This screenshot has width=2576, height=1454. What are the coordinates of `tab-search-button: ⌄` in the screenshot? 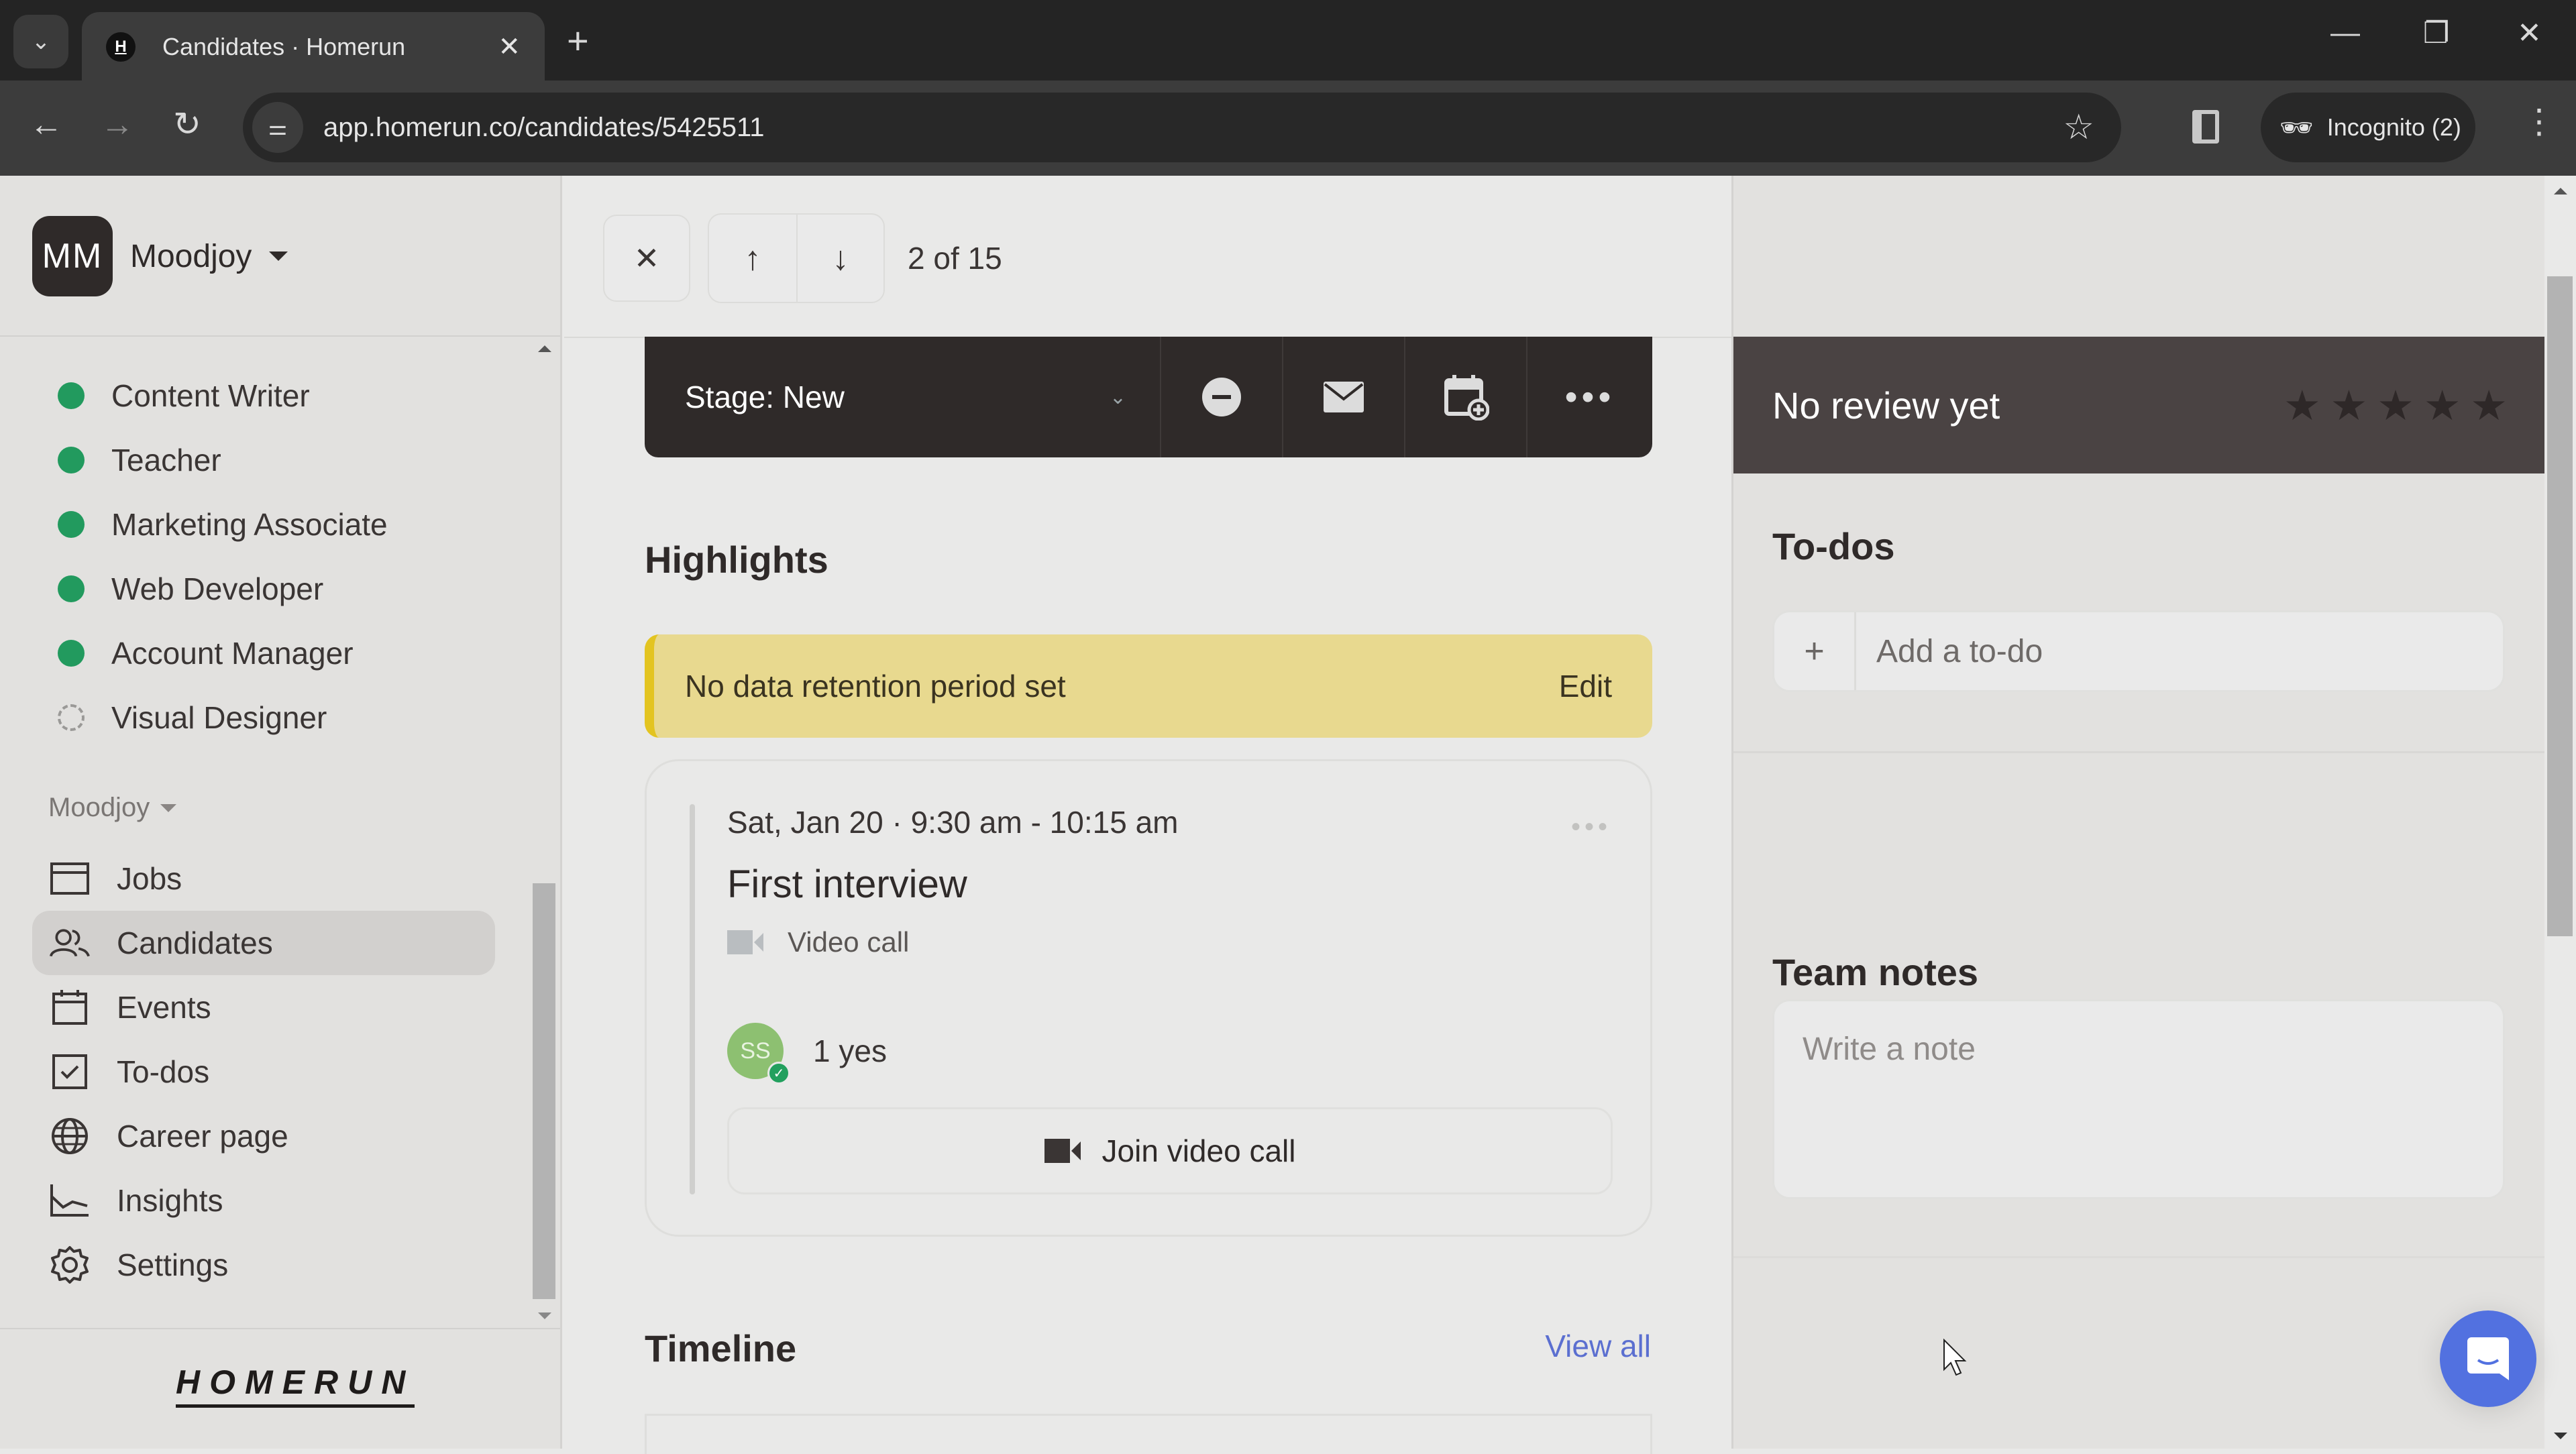 It's located at (40, 41).